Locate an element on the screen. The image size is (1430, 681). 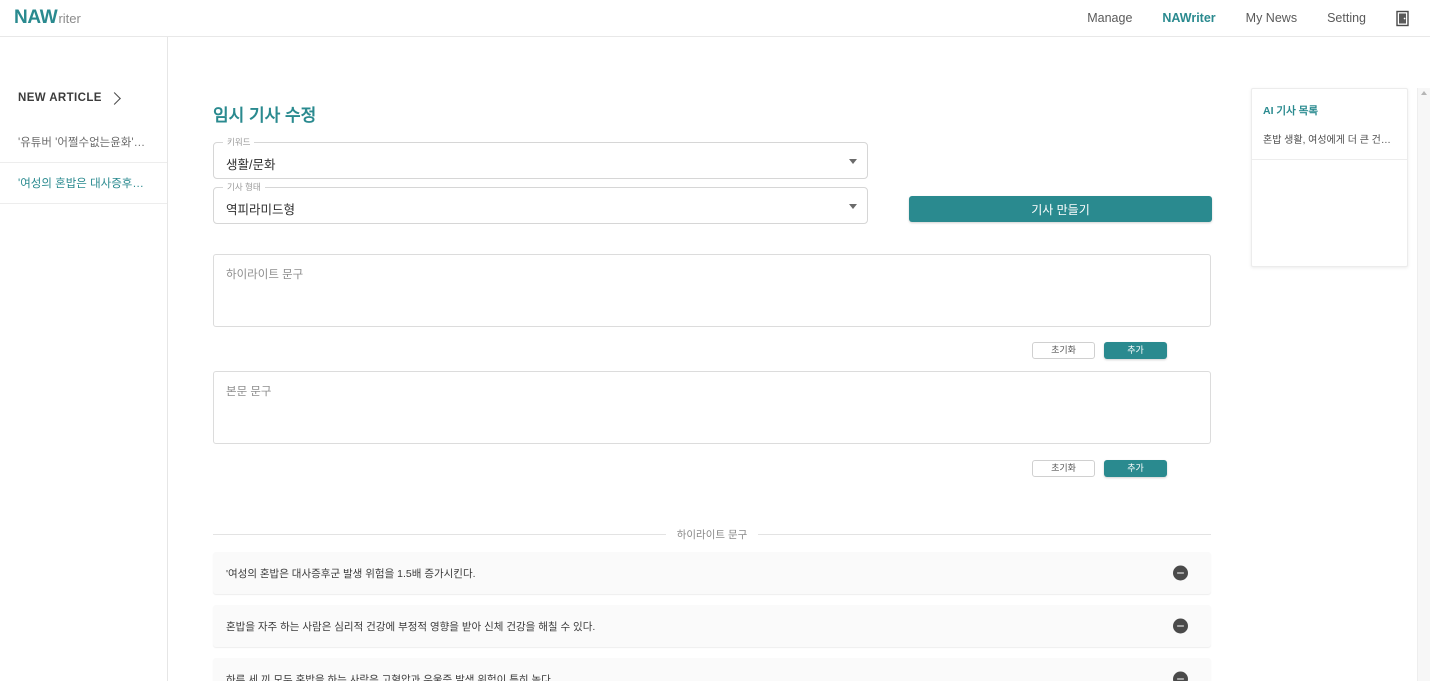
highlight-section-divider: 하이라이트 문구 is located at coordinates (712, 534).